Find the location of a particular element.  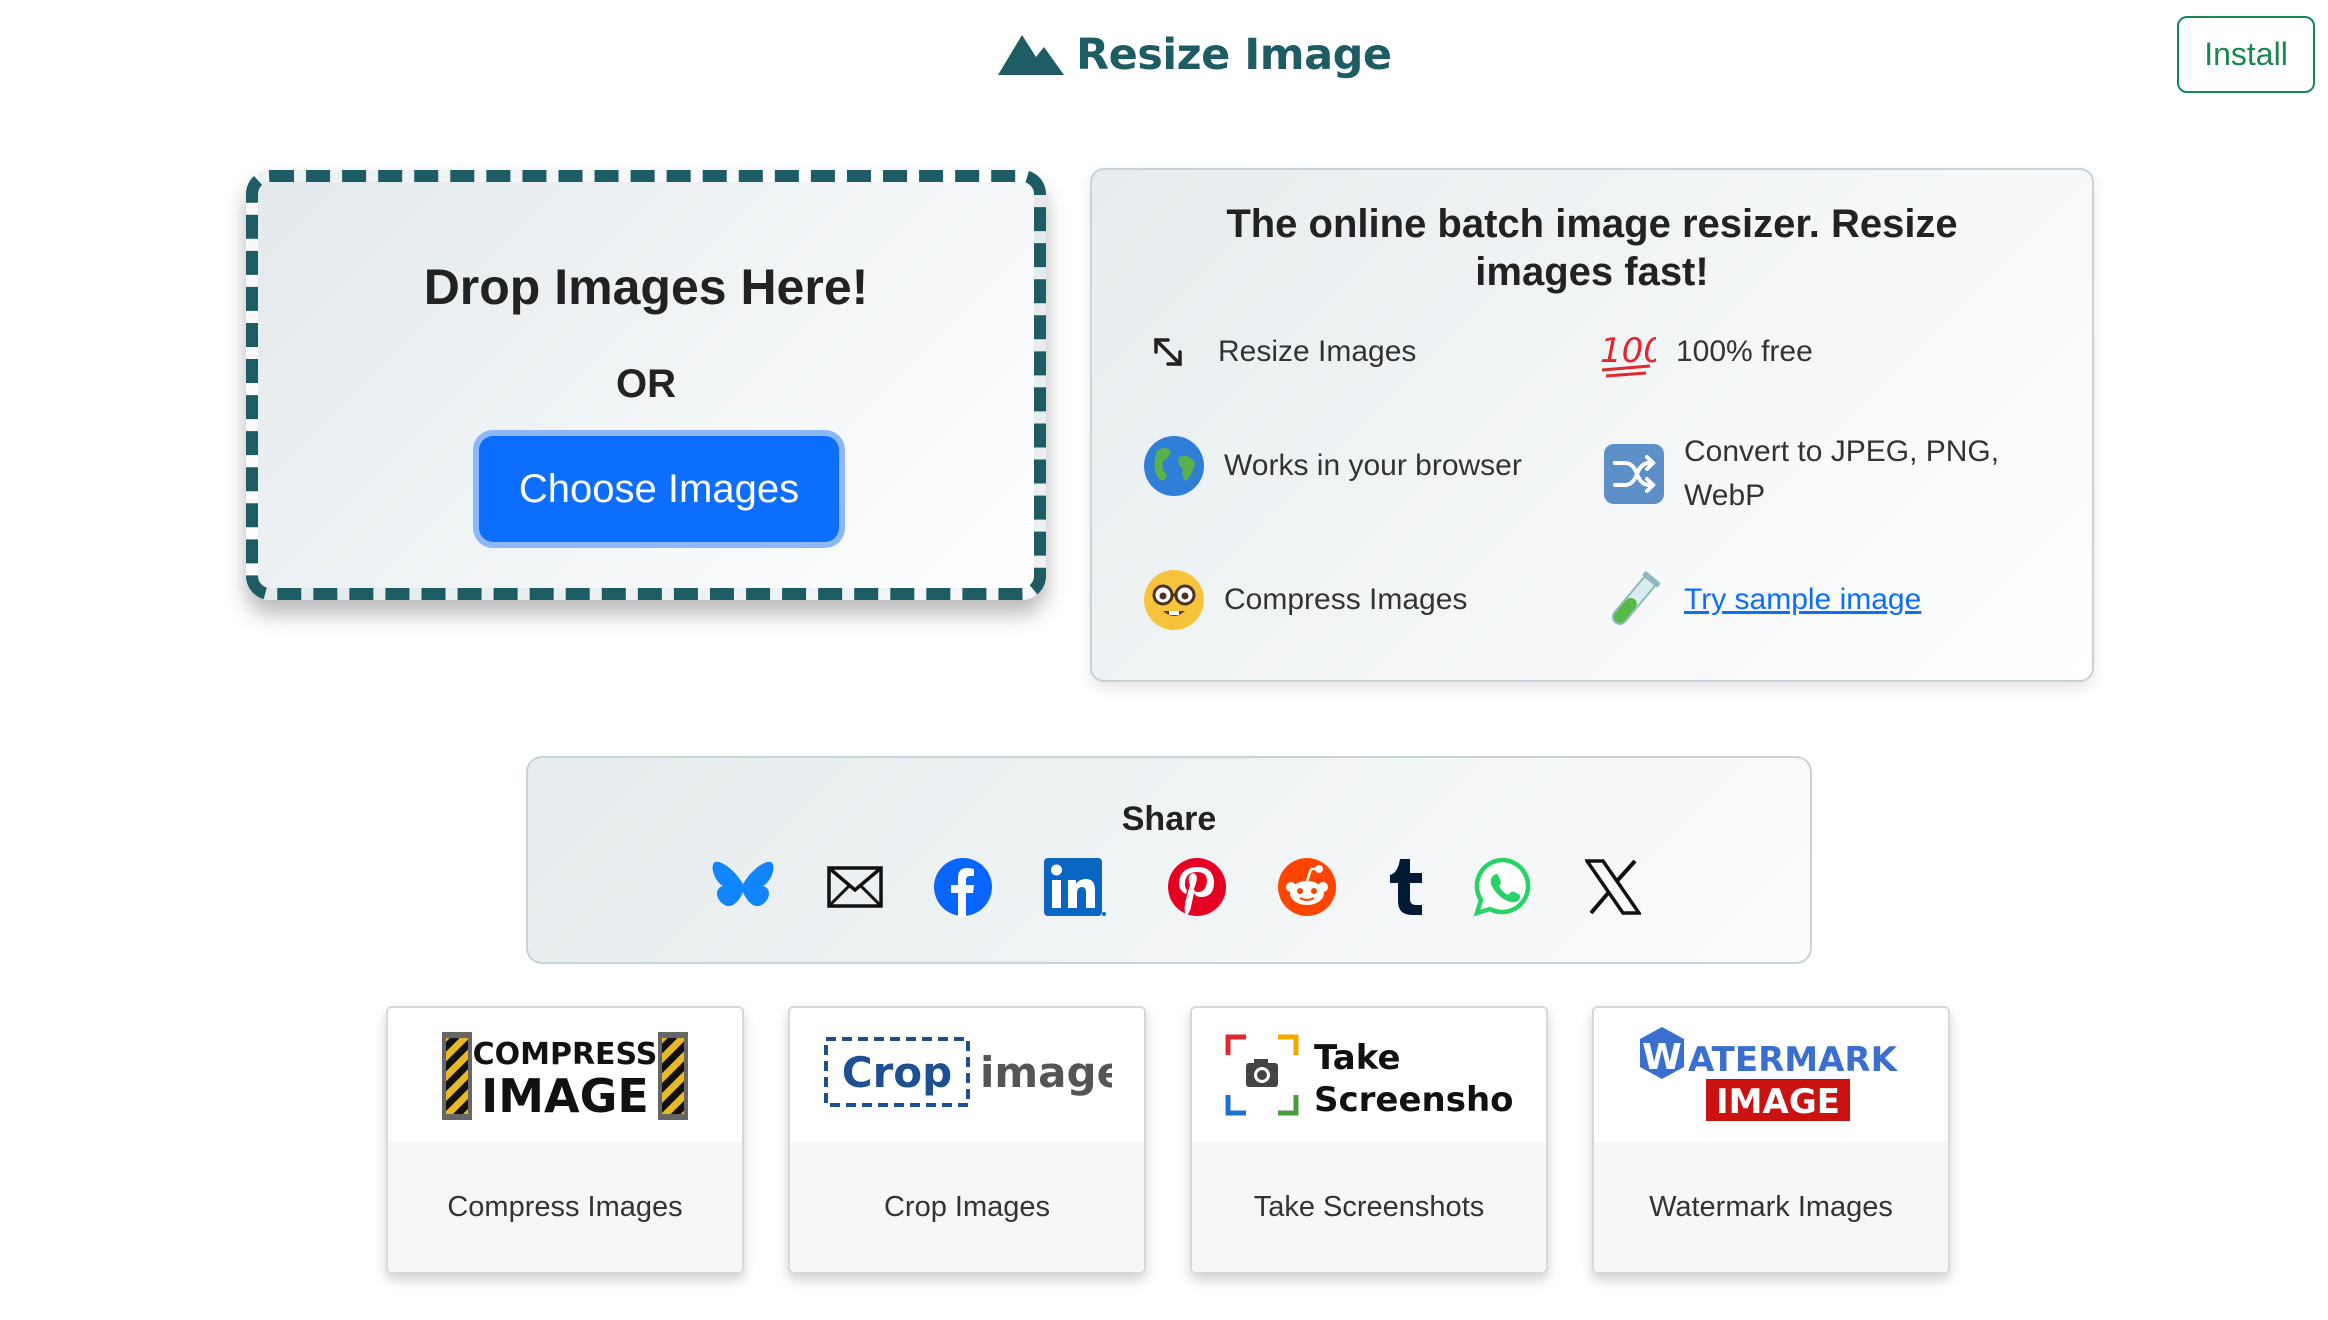

watermark-logo-line2: IMAGE is located at coordinates (1778, 1102).